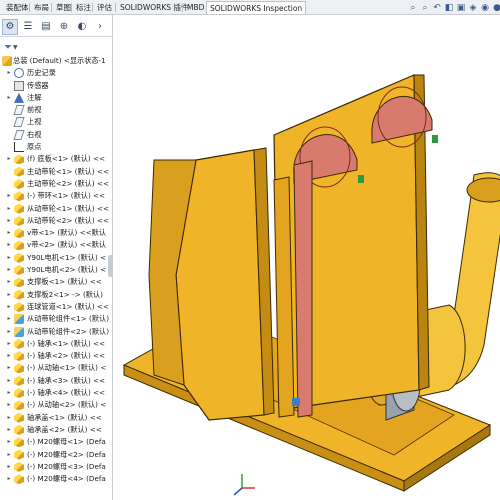 This screenshot has height=500, width=500. I want to click on tree-item: ▸ 注解, so click(56, 98).